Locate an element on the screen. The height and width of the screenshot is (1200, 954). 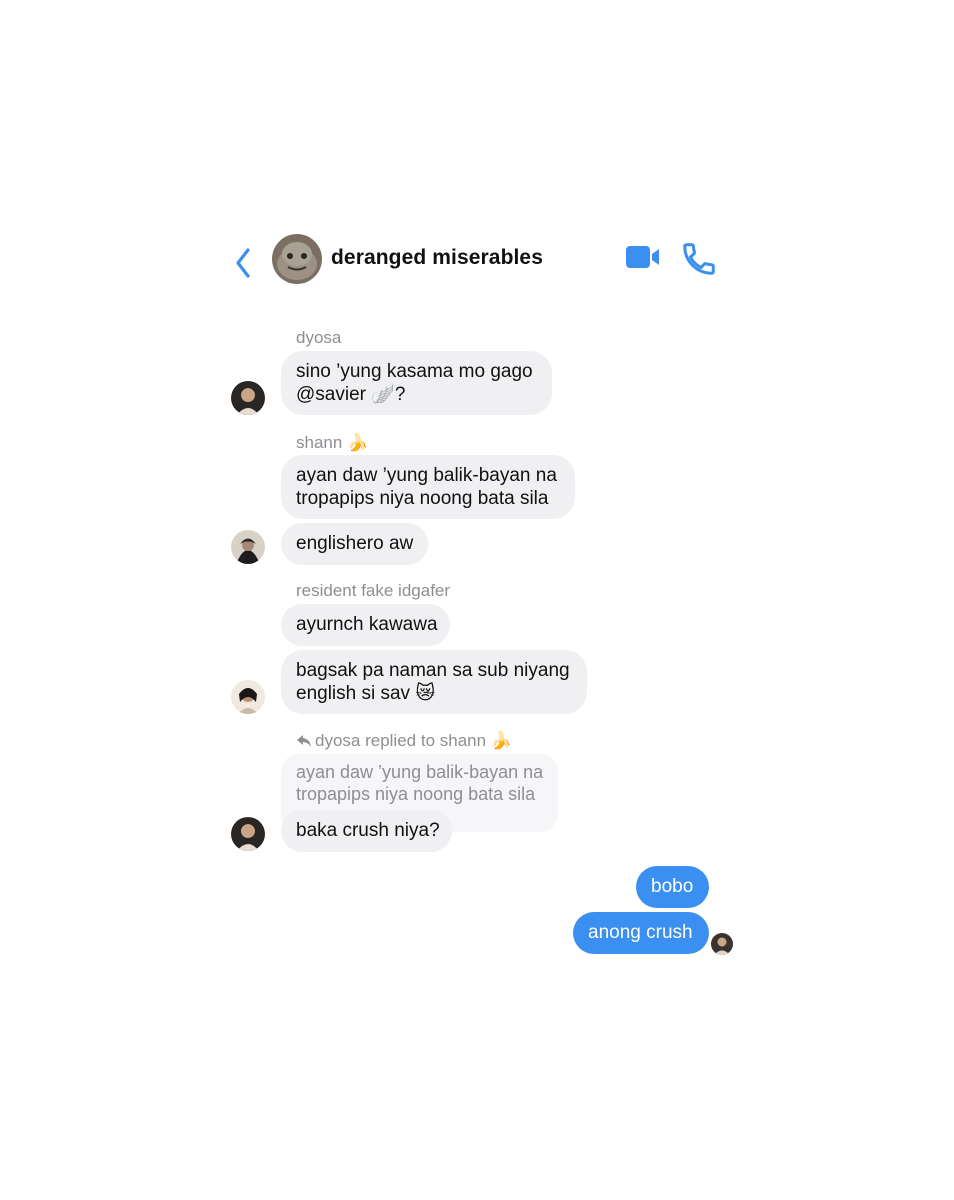
video-call-button is located at coordinates (643, 258).